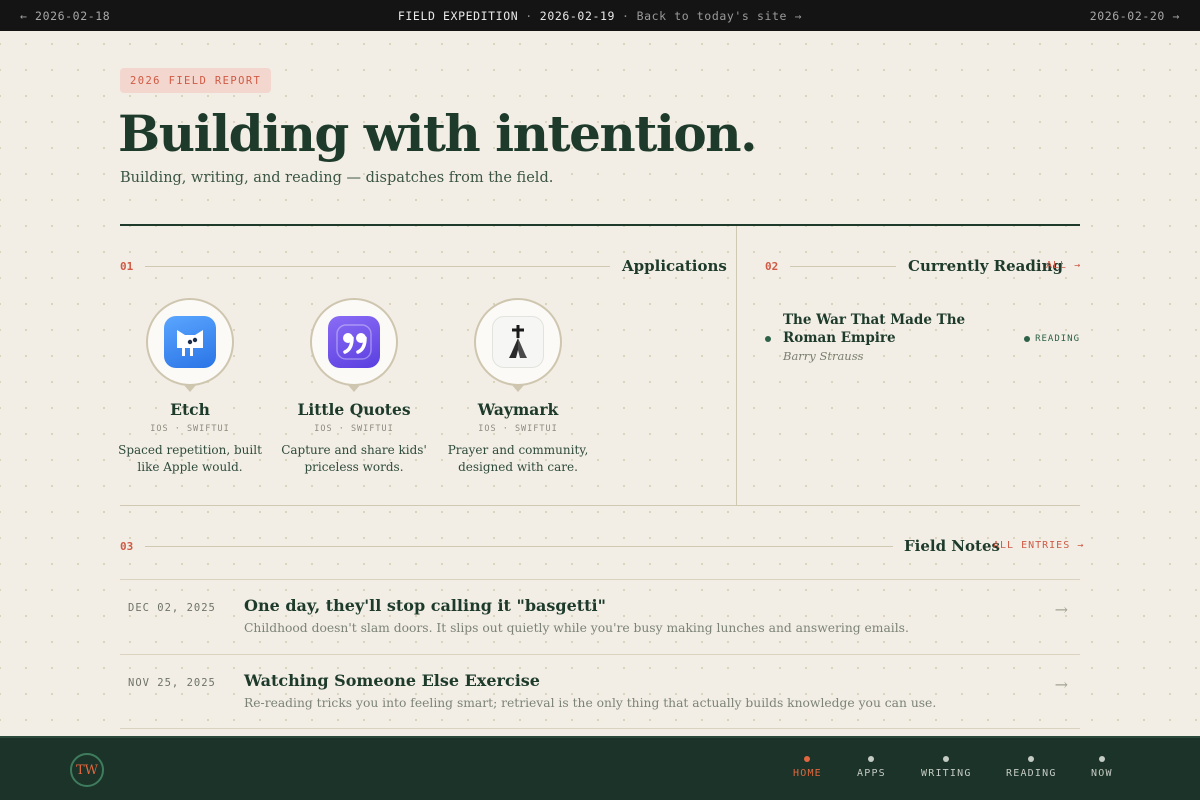 The image size is (1200, 800). What do you see at coordinates (1031, 773) in the screenshot?
I see `nav-label: READING` at bounding box center [1031, 773].